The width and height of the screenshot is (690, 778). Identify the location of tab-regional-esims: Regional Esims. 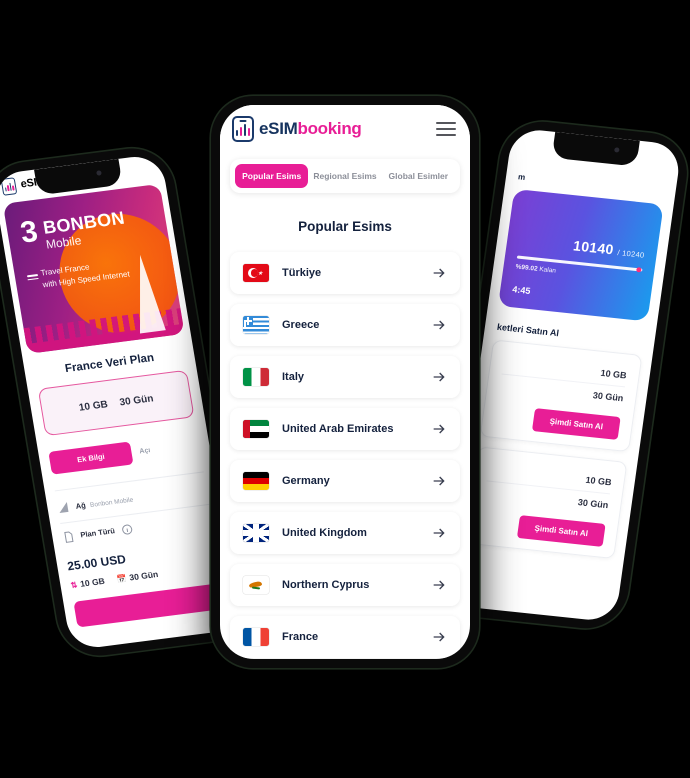
(344, 176).